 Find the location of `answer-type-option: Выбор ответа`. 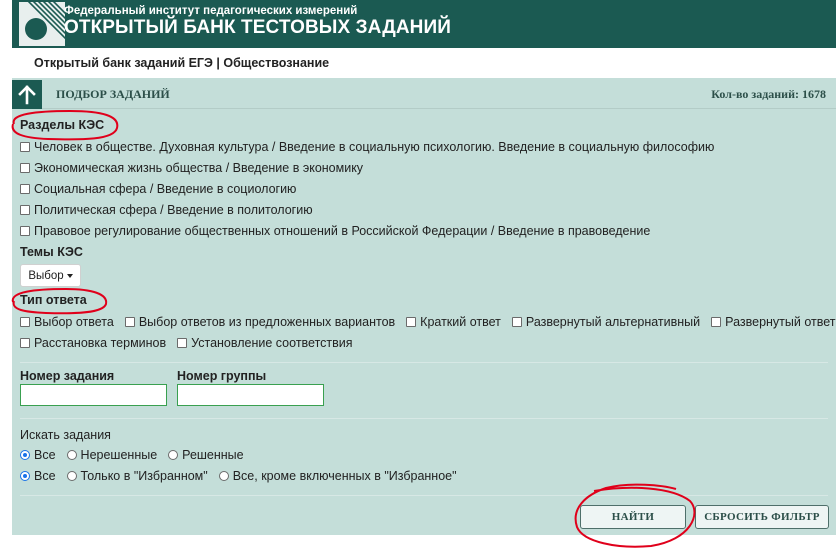

answer-type-option: Выбор ответа is located at coordinates (74, 322).